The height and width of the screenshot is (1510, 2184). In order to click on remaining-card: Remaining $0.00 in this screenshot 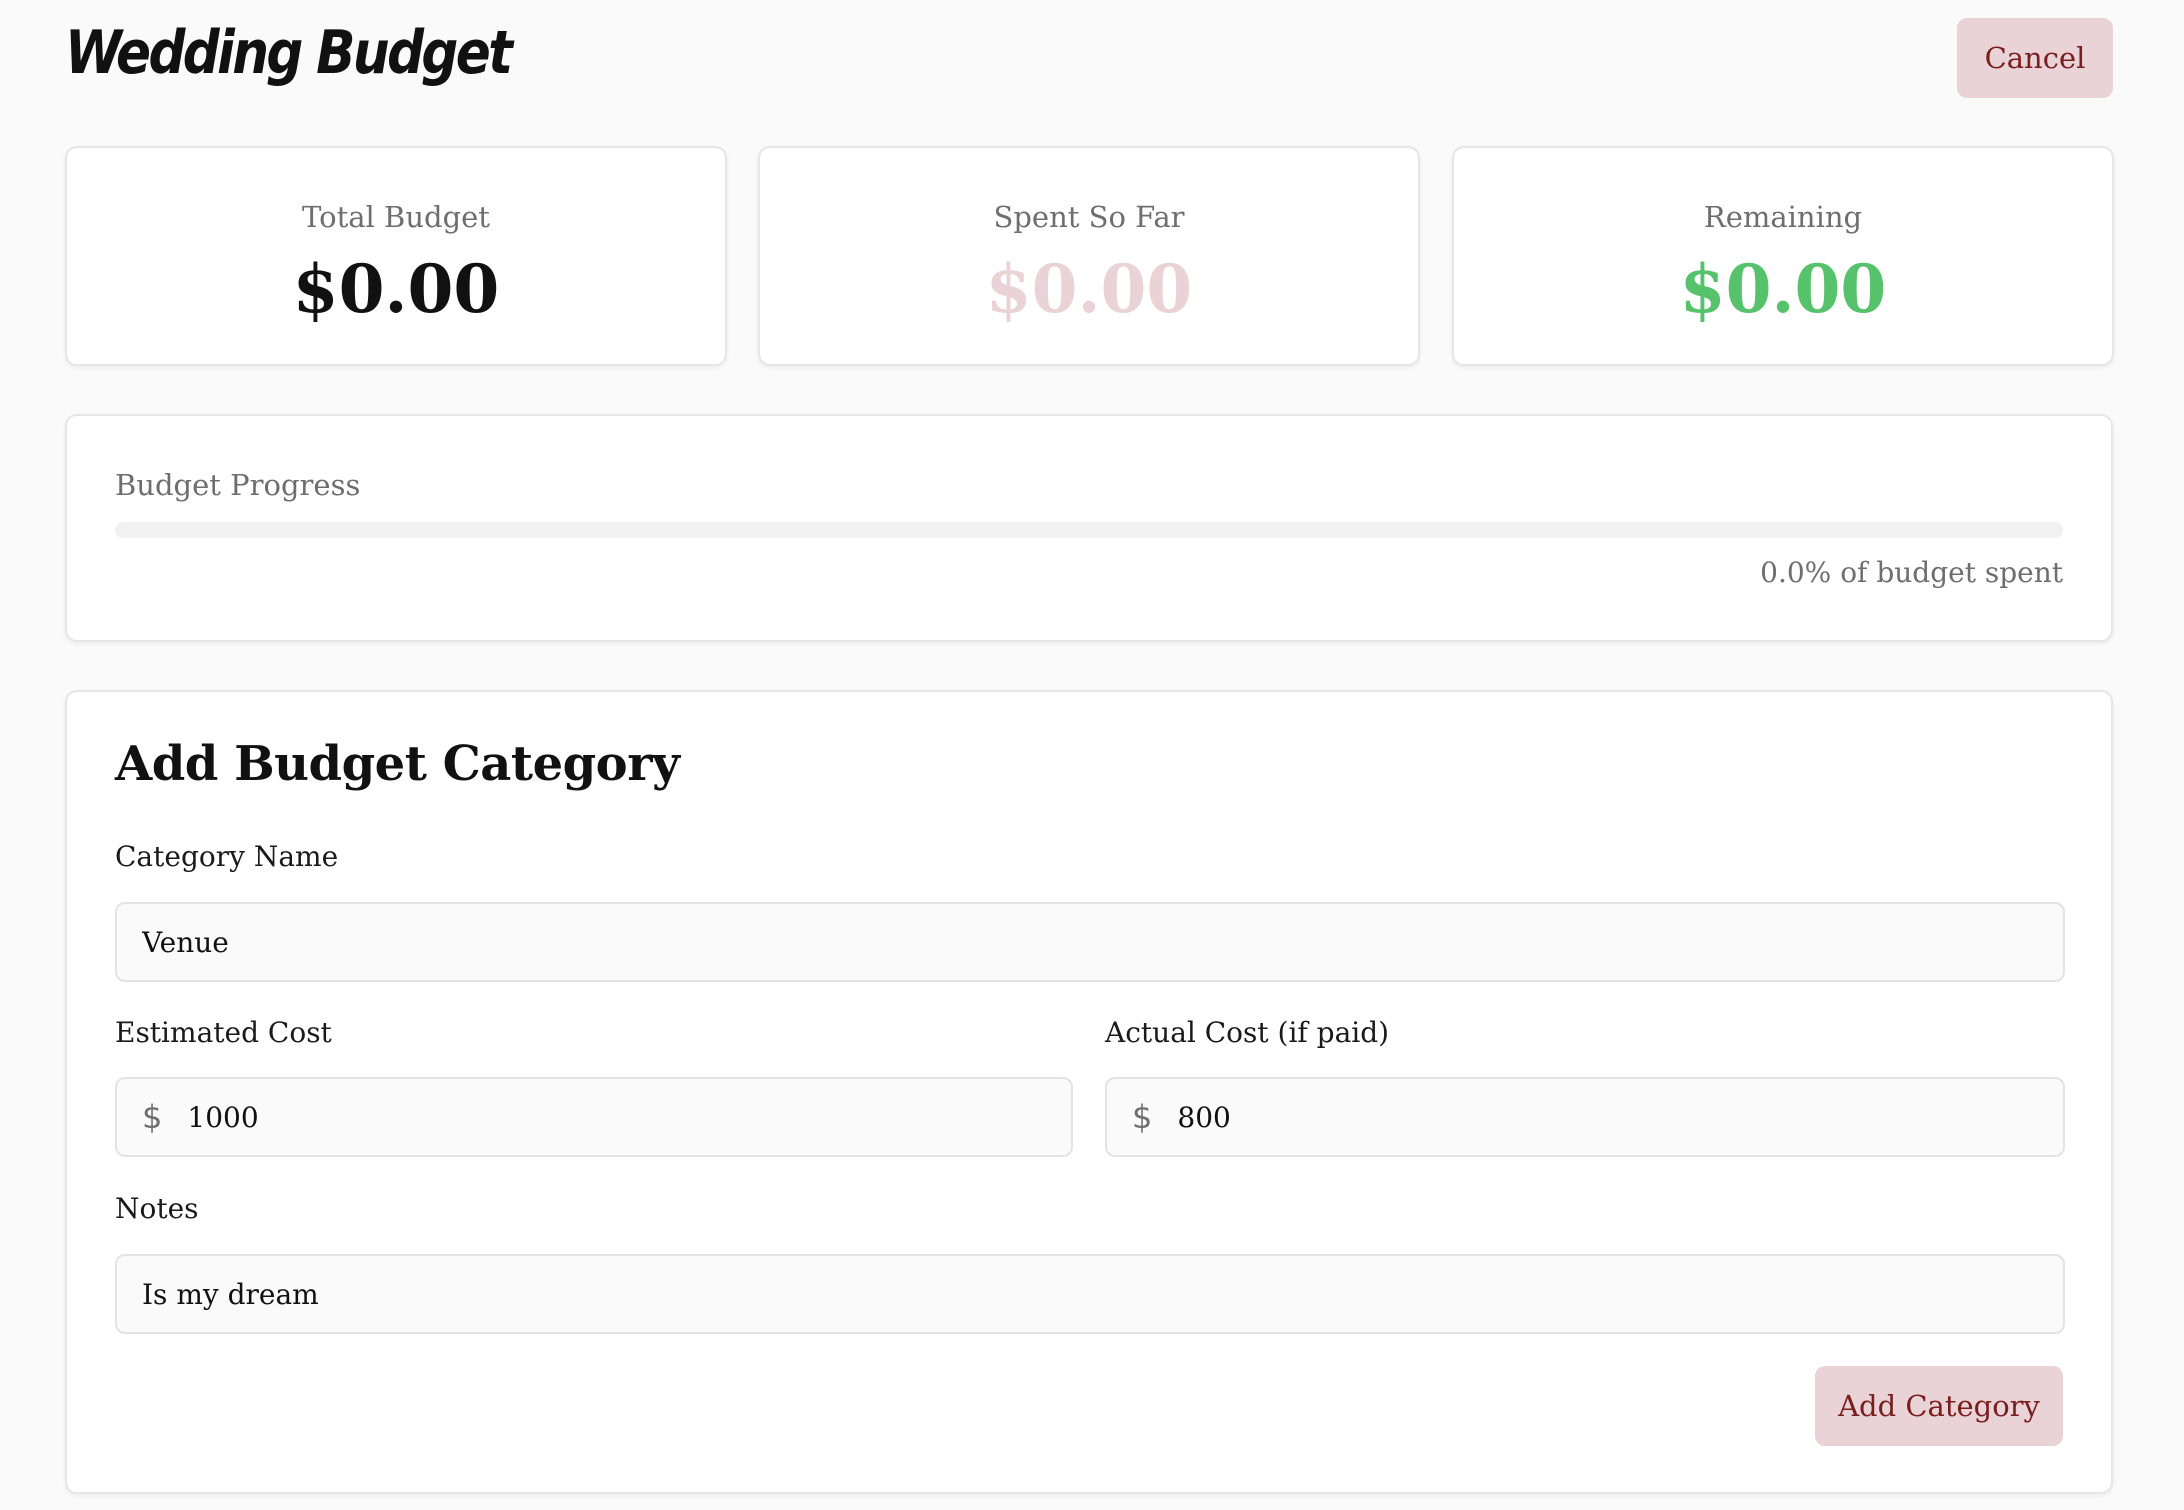, I will do `click(1783, 256)`.